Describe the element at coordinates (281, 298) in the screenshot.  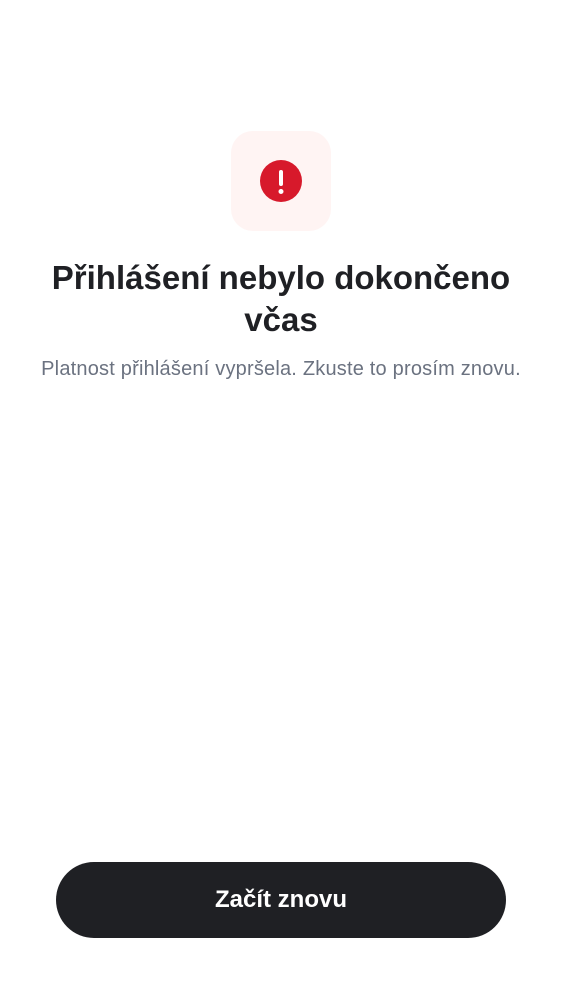
I see `page-title: Přihlášení nebylo dokončeno včas` at that location.